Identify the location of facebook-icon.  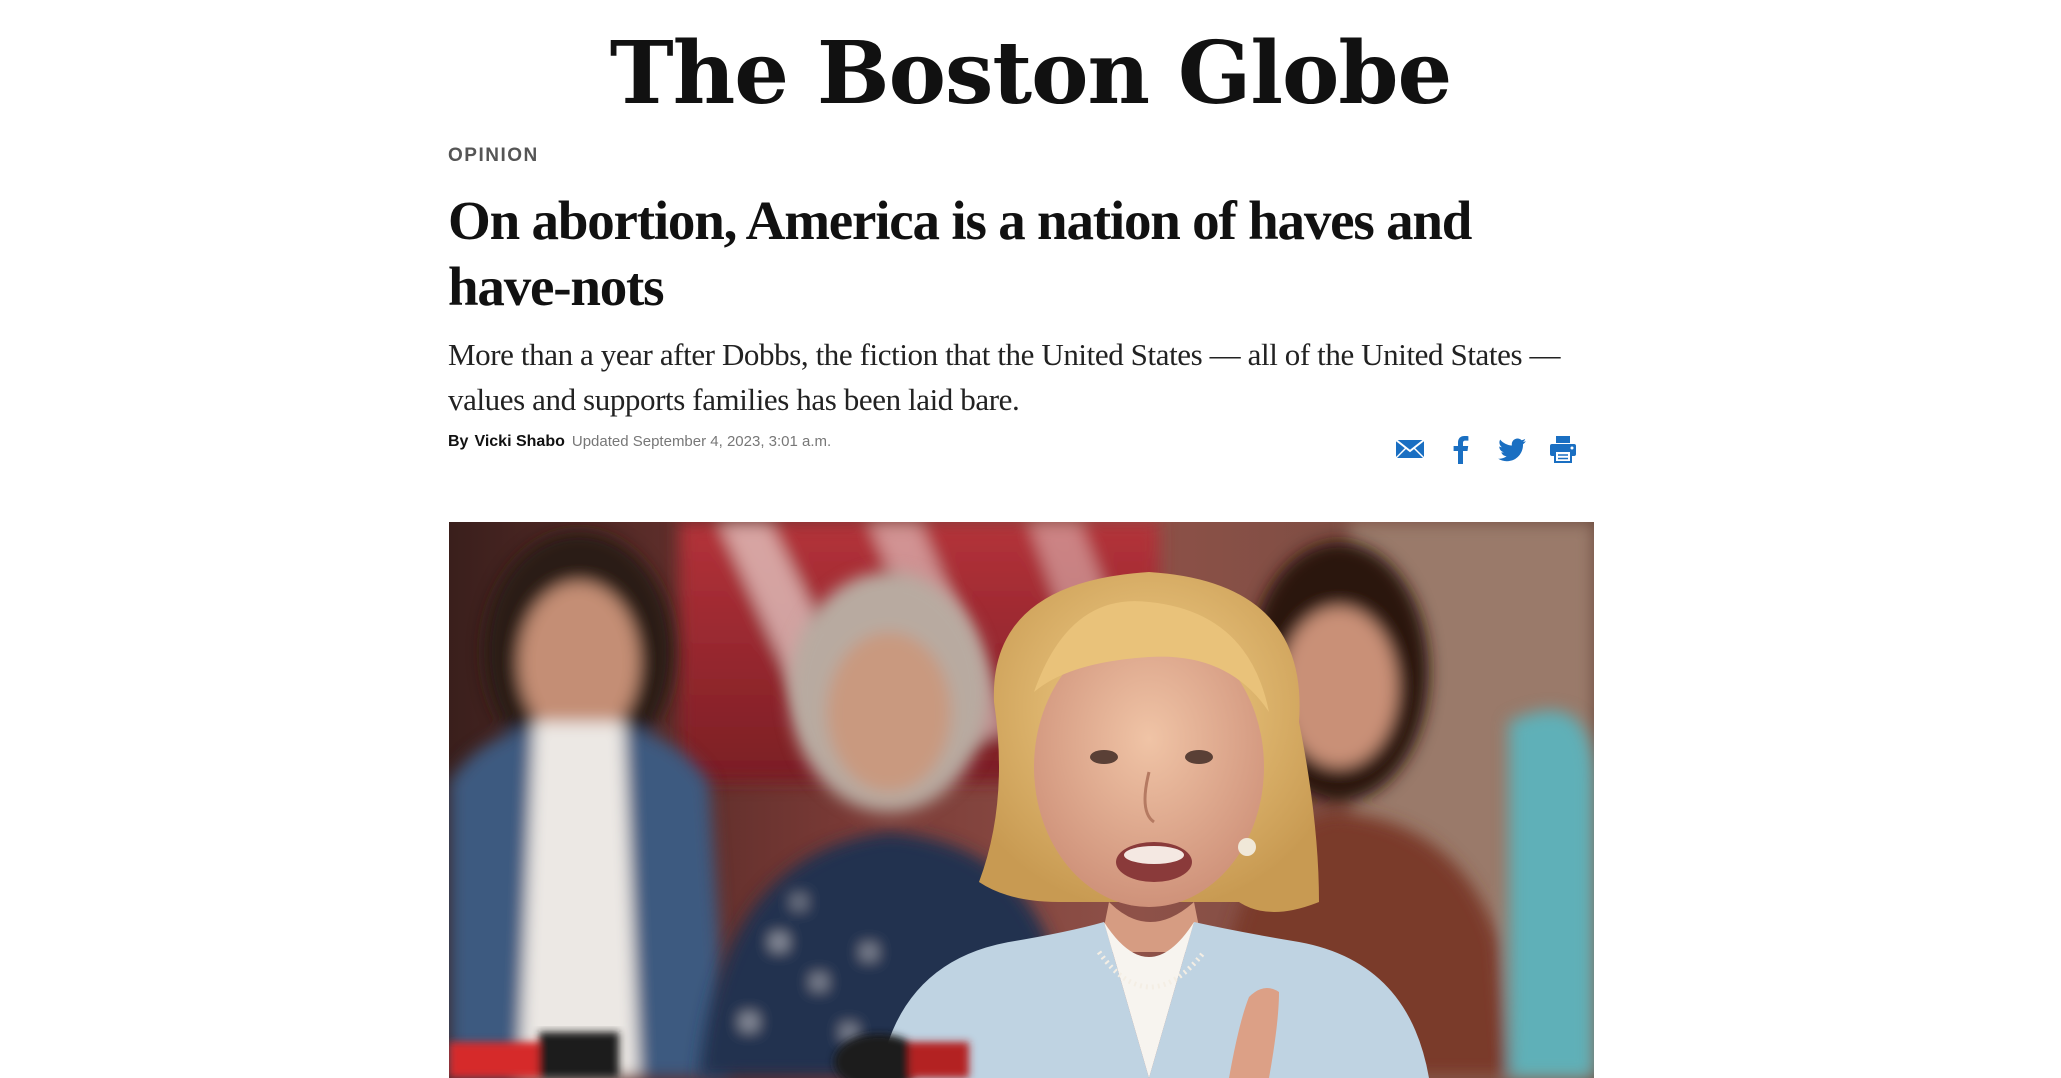
(1461, 449).